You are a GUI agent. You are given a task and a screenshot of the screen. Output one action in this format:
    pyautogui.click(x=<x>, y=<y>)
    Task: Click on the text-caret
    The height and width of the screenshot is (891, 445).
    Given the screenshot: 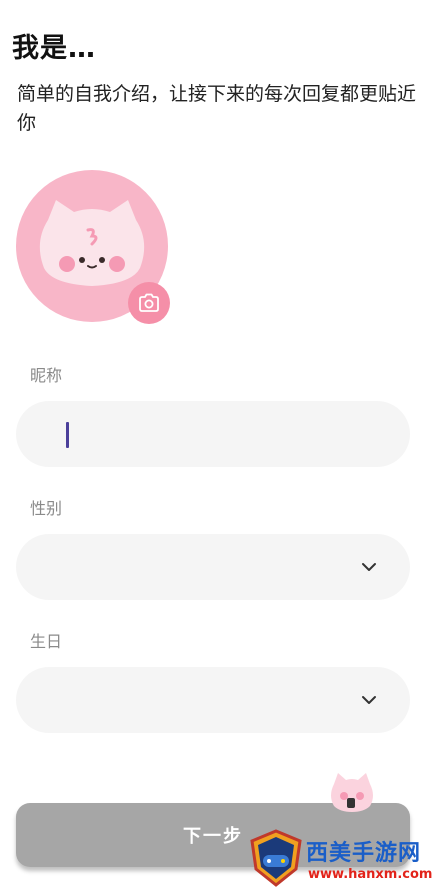 What is the action you would take?
    pyautogui.click(x=67, y=435)
    